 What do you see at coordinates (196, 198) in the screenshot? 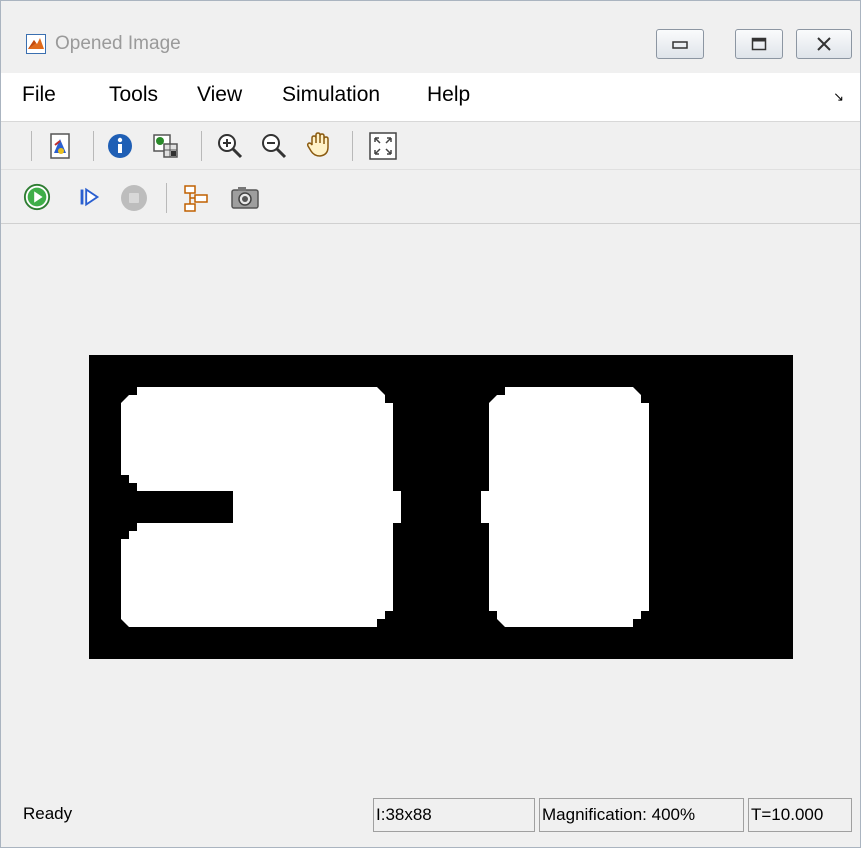
I see `highlight-model-icon` at bounding box center [196, 198].